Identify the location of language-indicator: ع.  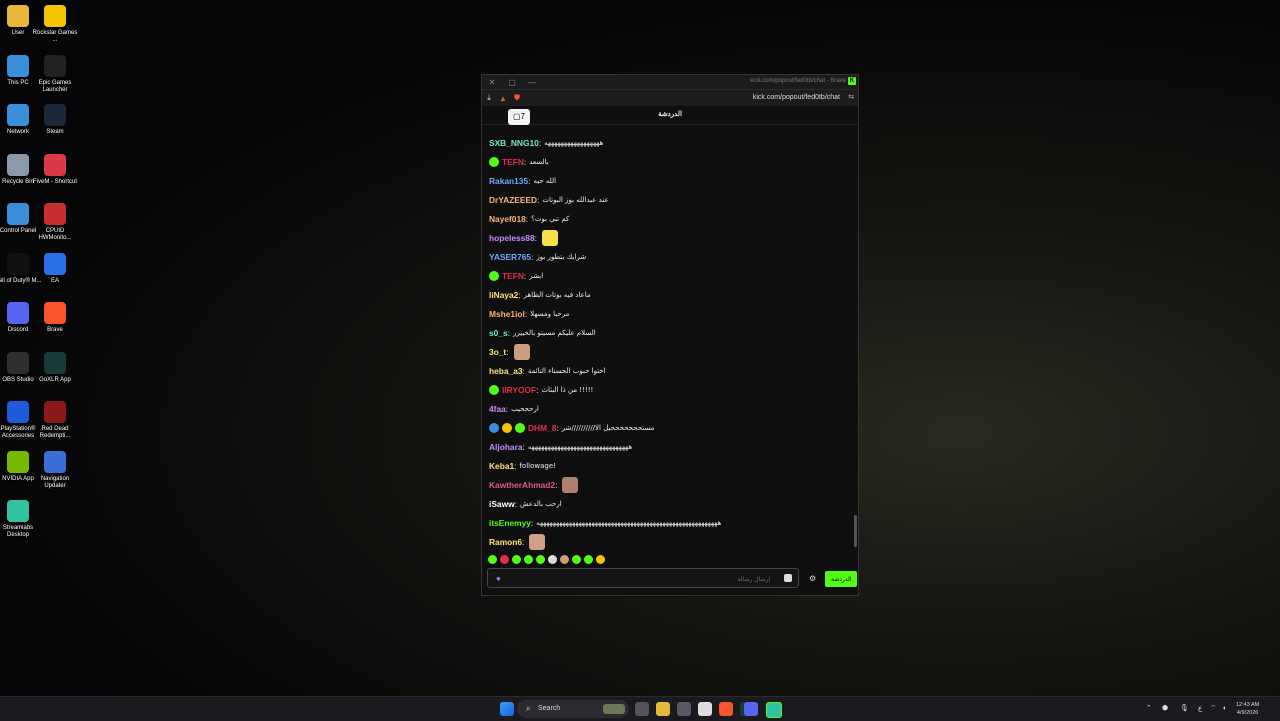
(1200, 709).